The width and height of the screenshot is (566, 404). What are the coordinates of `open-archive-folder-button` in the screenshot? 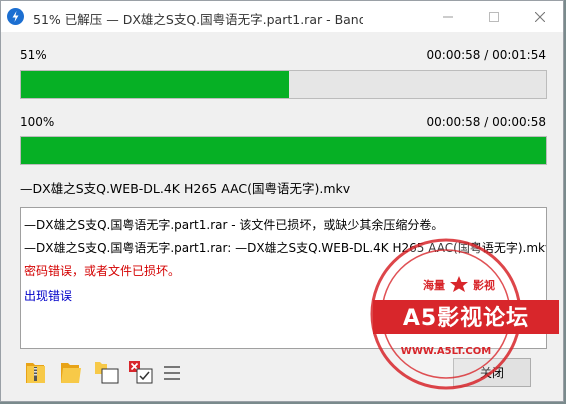 It's located at (36, 372).